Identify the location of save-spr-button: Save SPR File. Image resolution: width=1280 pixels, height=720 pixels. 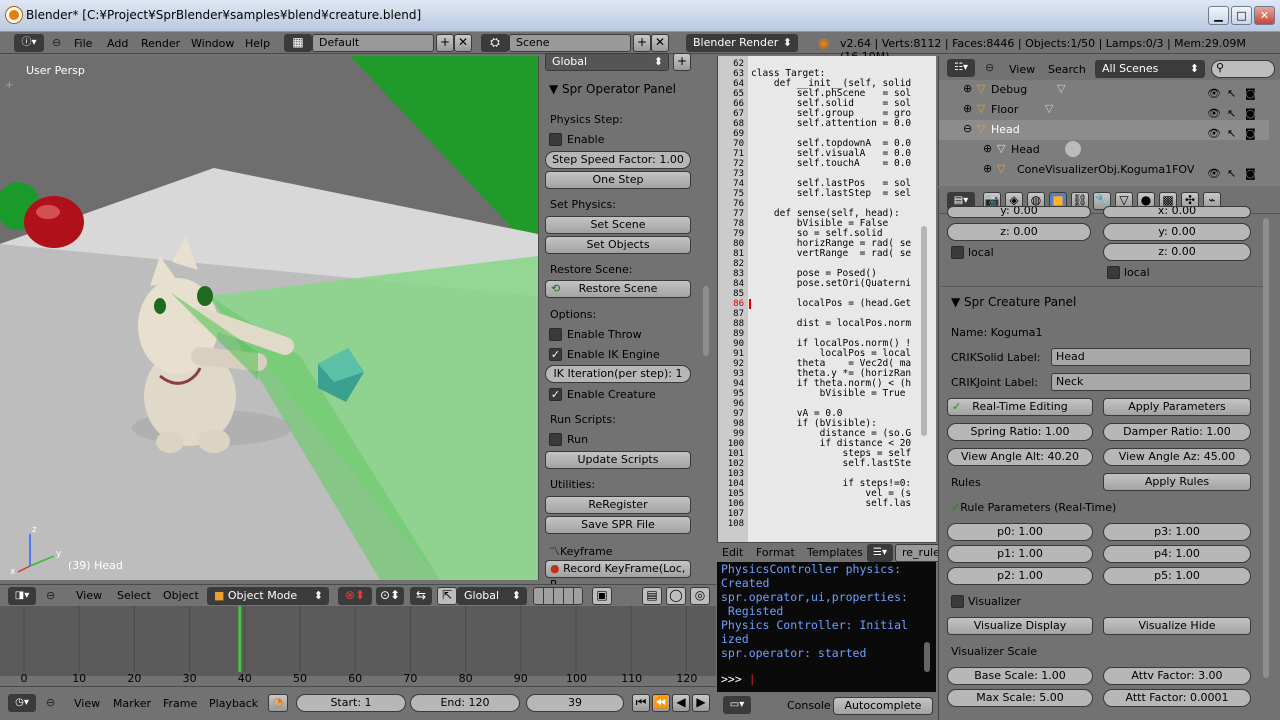
(618, 525).